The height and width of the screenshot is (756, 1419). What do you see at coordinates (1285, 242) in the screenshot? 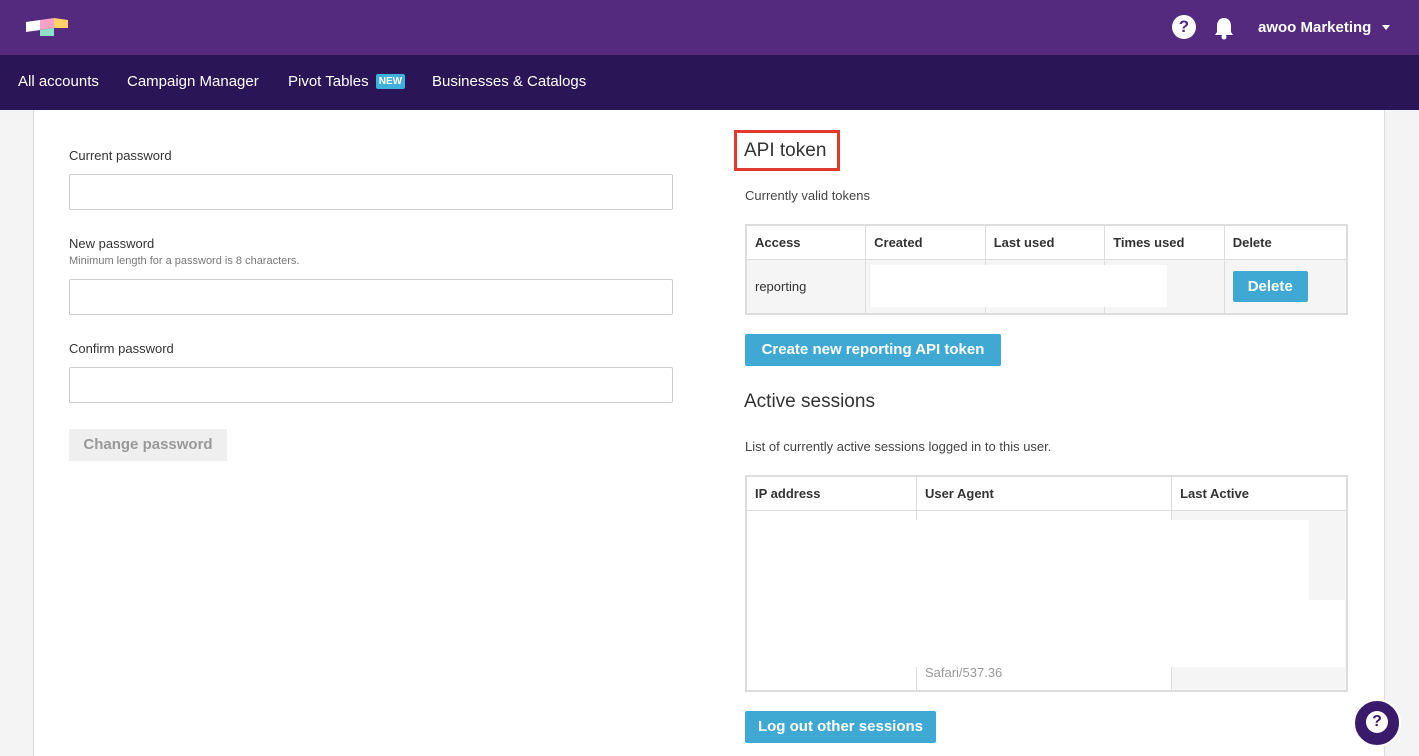
I see `column-header-delete: Delete` at bounding box center [1285, 242].